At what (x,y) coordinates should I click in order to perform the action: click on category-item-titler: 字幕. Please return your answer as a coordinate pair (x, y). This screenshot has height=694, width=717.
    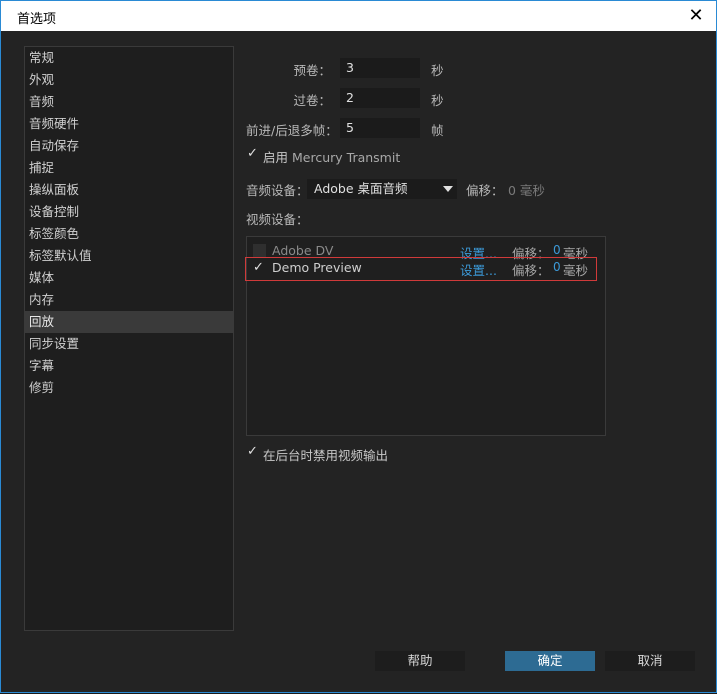
    Looking at the image, I should click on (129, 366).